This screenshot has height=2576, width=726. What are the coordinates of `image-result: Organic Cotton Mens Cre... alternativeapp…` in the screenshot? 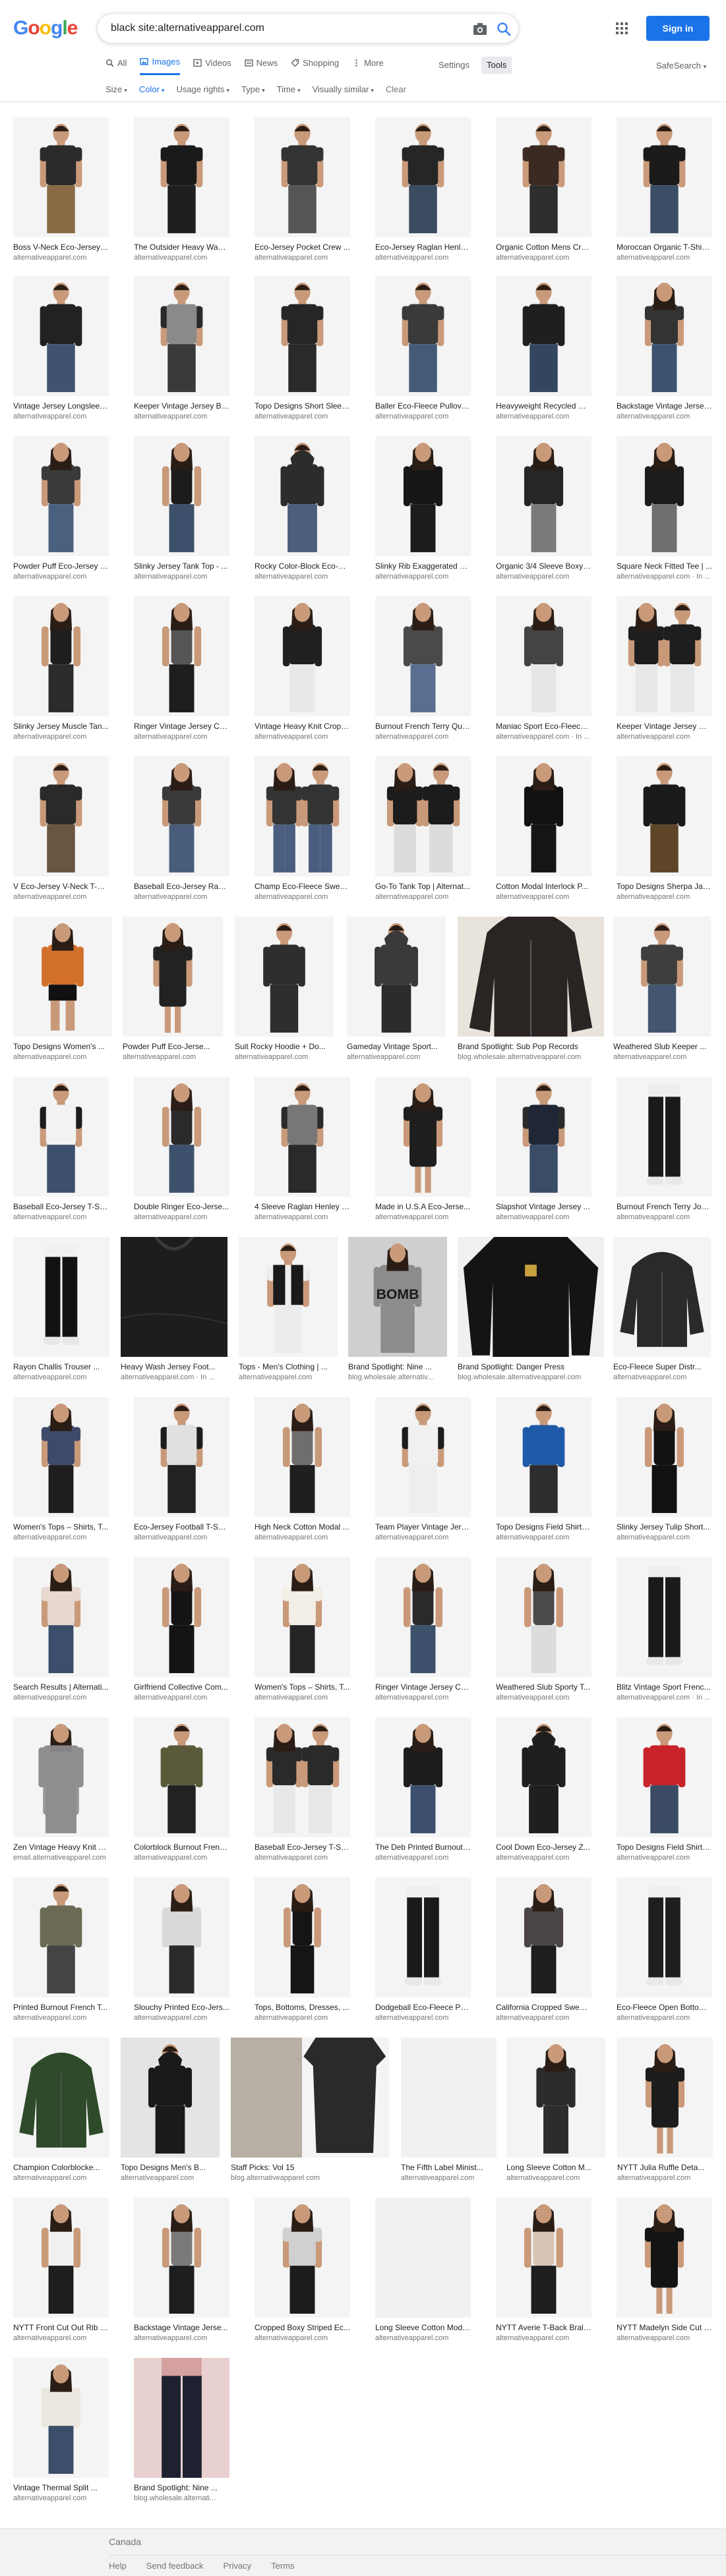 It's located at (543, 192).